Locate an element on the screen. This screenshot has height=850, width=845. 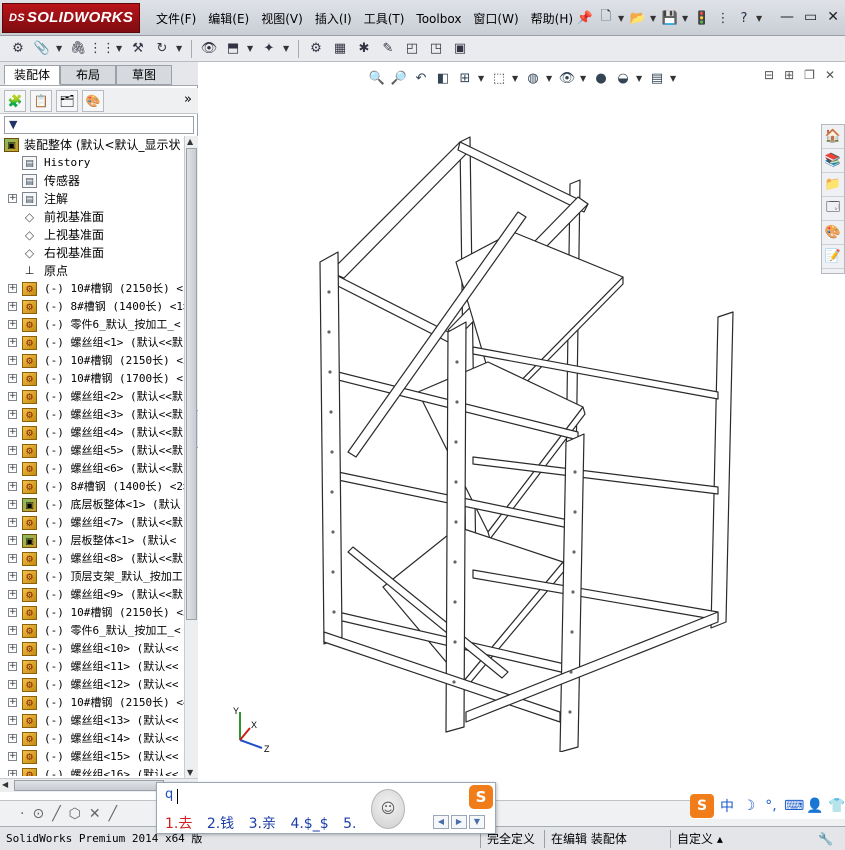
tree-item: + ⚙ (-) 螺丝组<1> (默认<<默 is located at coordinates (92, 343).